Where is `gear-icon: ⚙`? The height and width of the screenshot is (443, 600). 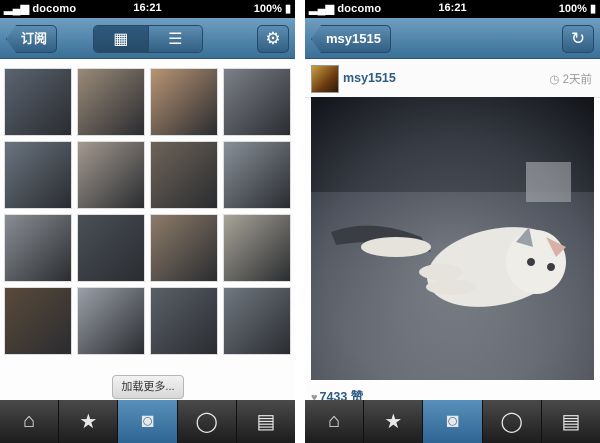
gear-icon: ⚙ is located at coordinates (273, 38).